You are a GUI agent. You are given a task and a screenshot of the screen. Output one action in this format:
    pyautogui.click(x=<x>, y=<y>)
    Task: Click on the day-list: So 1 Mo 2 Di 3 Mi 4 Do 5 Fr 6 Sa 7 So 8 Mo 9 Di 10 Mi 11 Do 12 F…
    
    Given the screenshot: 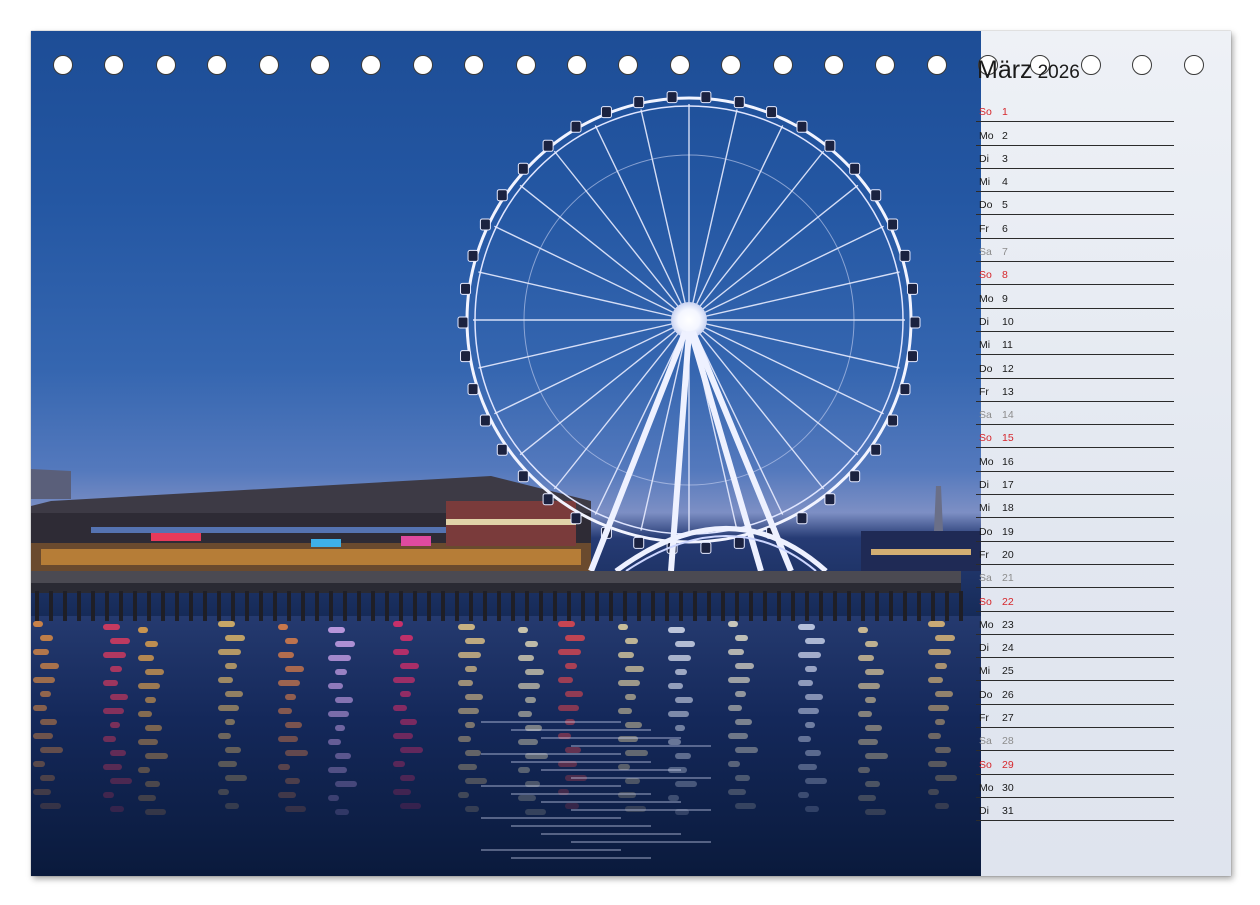 What is the action you would take?
    pyautogui.click(x=1075, y=460)
    